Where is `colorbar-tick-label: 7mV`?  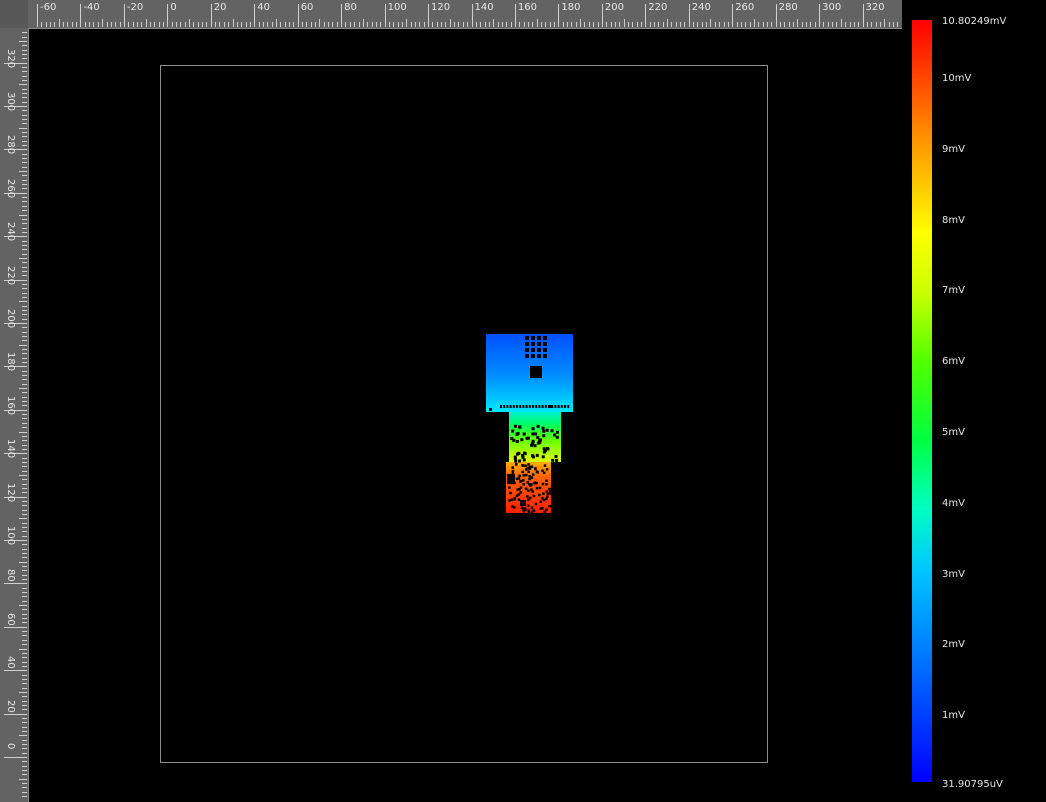
colorbar-tick-label: 7mV is located at coordinates (953, 291).